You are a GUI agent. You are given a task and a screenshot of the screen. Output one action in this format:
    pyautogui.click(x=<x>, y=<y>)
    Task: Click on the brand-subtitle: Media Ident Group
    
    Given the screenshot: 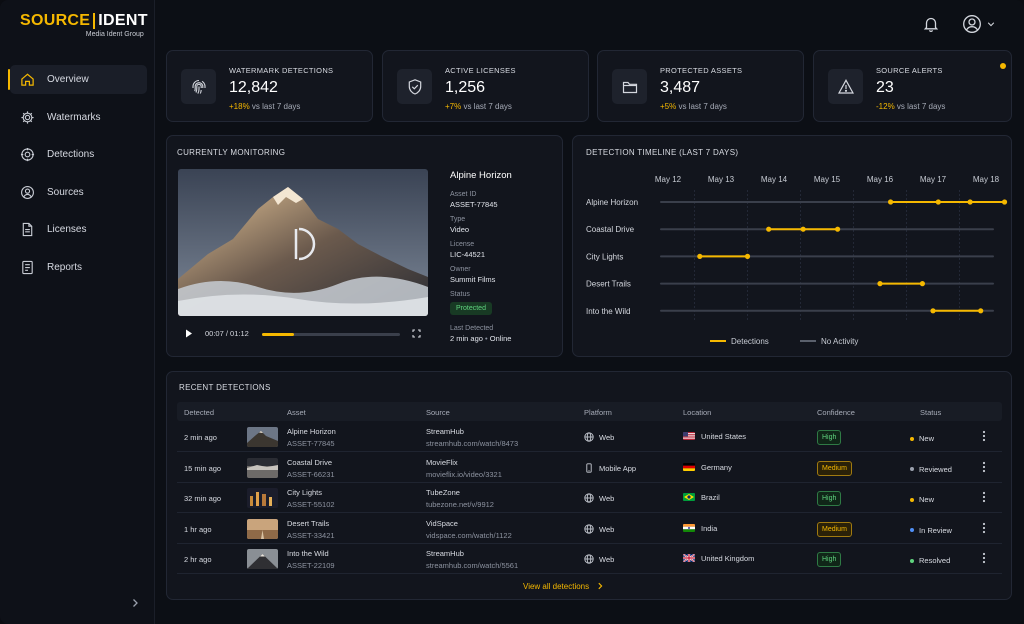 What is the action you would take?
    pyautogui.click(x=114, y=34)
    